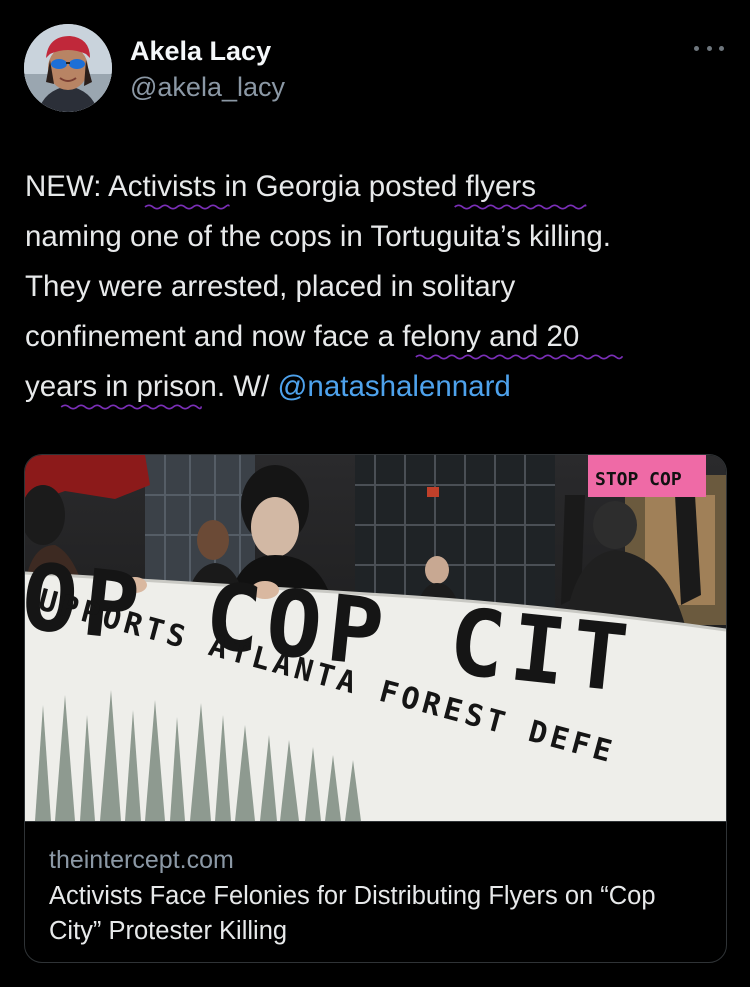 Image resolution: width=750 pixels, height=987 pixels. I want to click on author-name: Akela Lacy, so click(200, 51).